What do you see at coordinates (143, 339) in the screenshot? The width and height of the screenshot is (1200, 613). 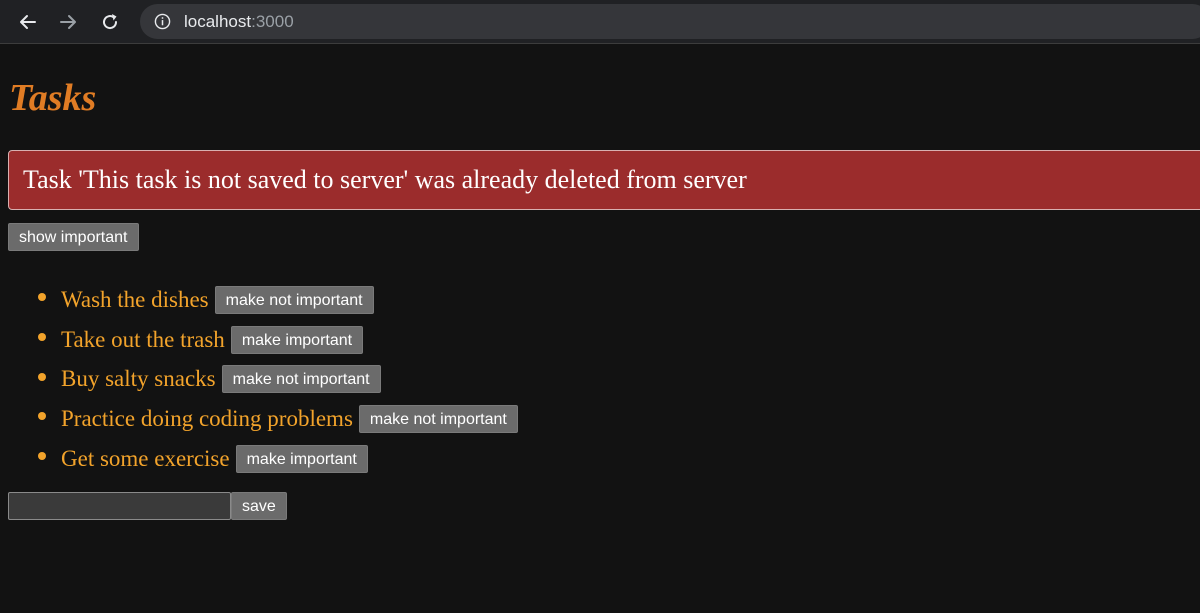 I see `task-text: Take out the trash` at bounding box center [143, 339].